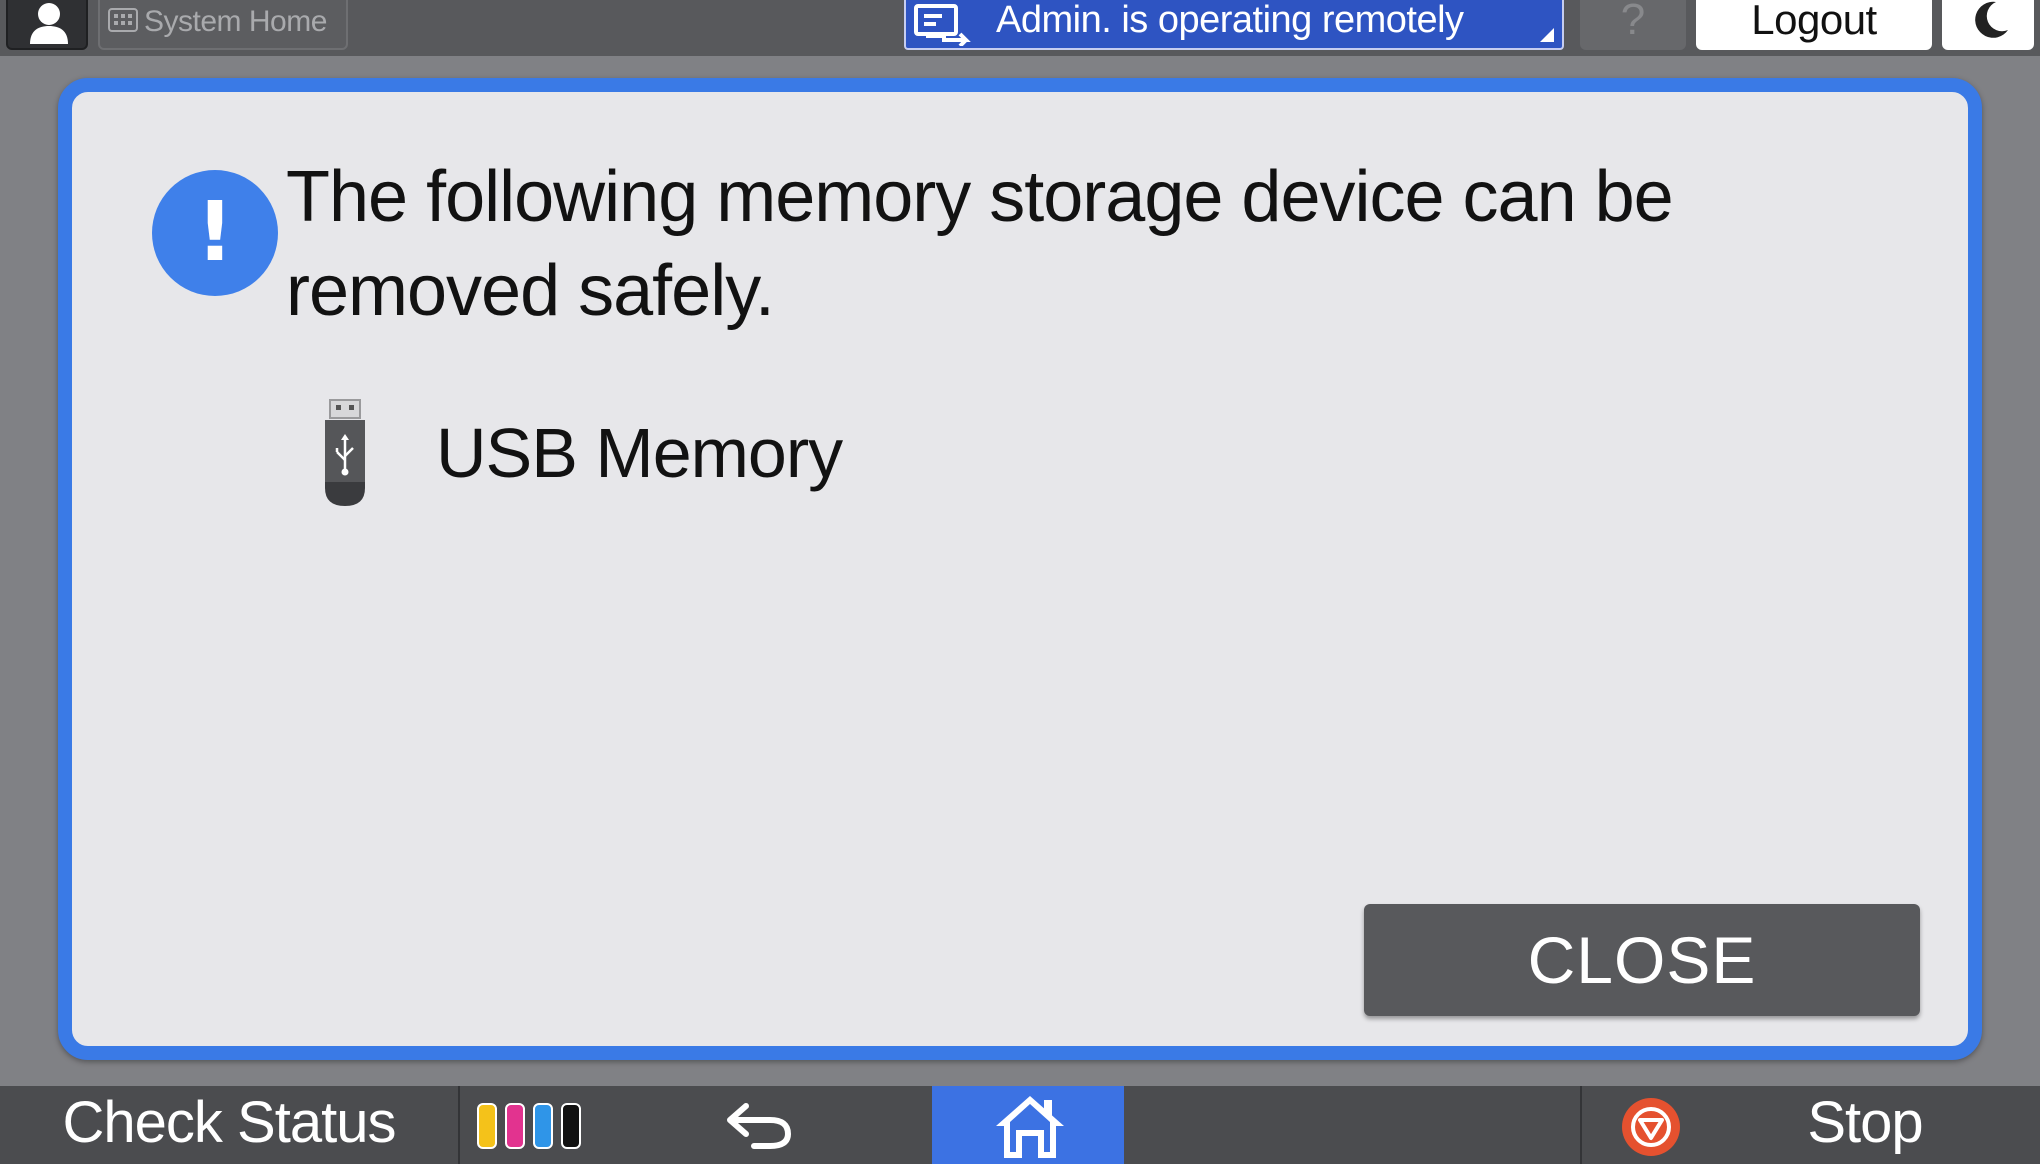  Describe the element at coordinates (235, 21) in the screenshot. I see `system-home-label: System Home` at that location.